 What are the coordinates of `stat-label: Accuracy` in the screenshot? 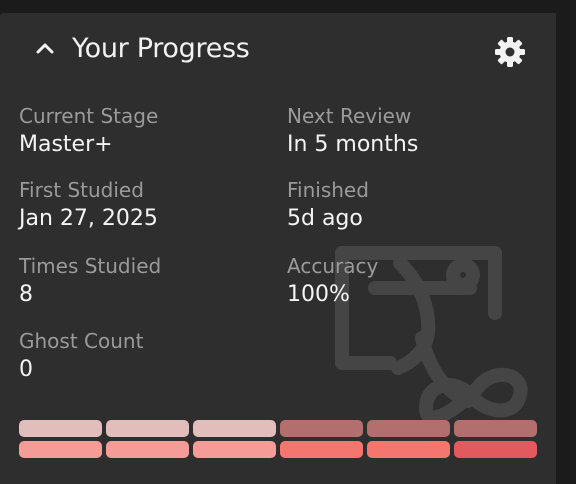 It's located at (333, 266).